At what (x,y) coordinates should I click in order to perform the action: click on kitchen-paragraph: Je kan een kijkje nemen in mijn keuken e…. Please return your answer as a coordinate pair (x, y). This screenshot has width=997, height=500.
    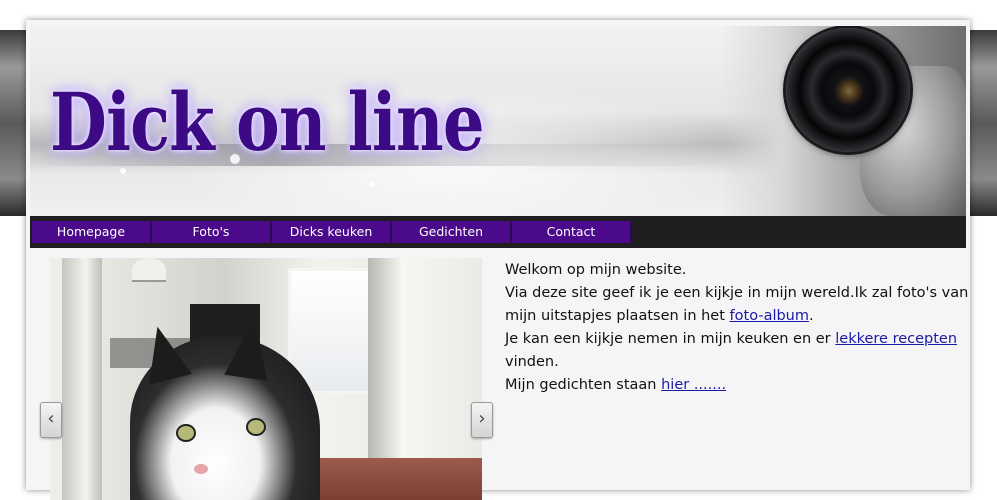
    Looking at the image, I should click on (731, 350).